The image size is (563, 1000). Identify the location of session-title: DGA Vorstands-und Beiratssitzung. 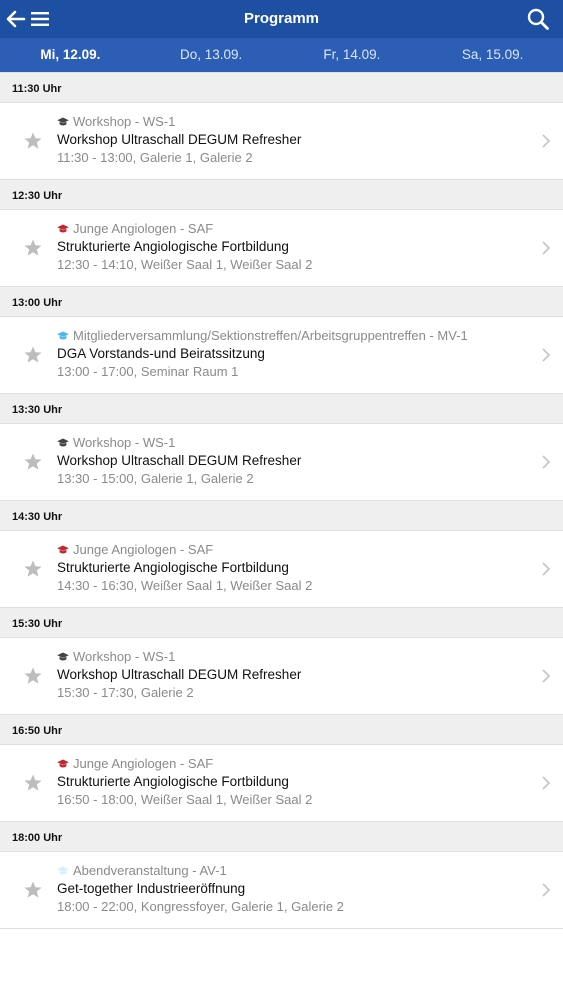
(161, 353).